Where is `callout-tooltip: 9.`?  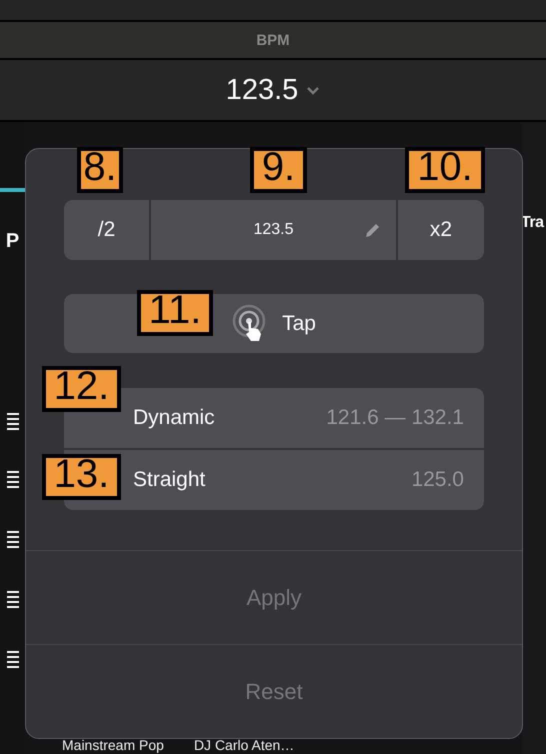
callout-tooltip: 9. is located at coordinates (278, 170).